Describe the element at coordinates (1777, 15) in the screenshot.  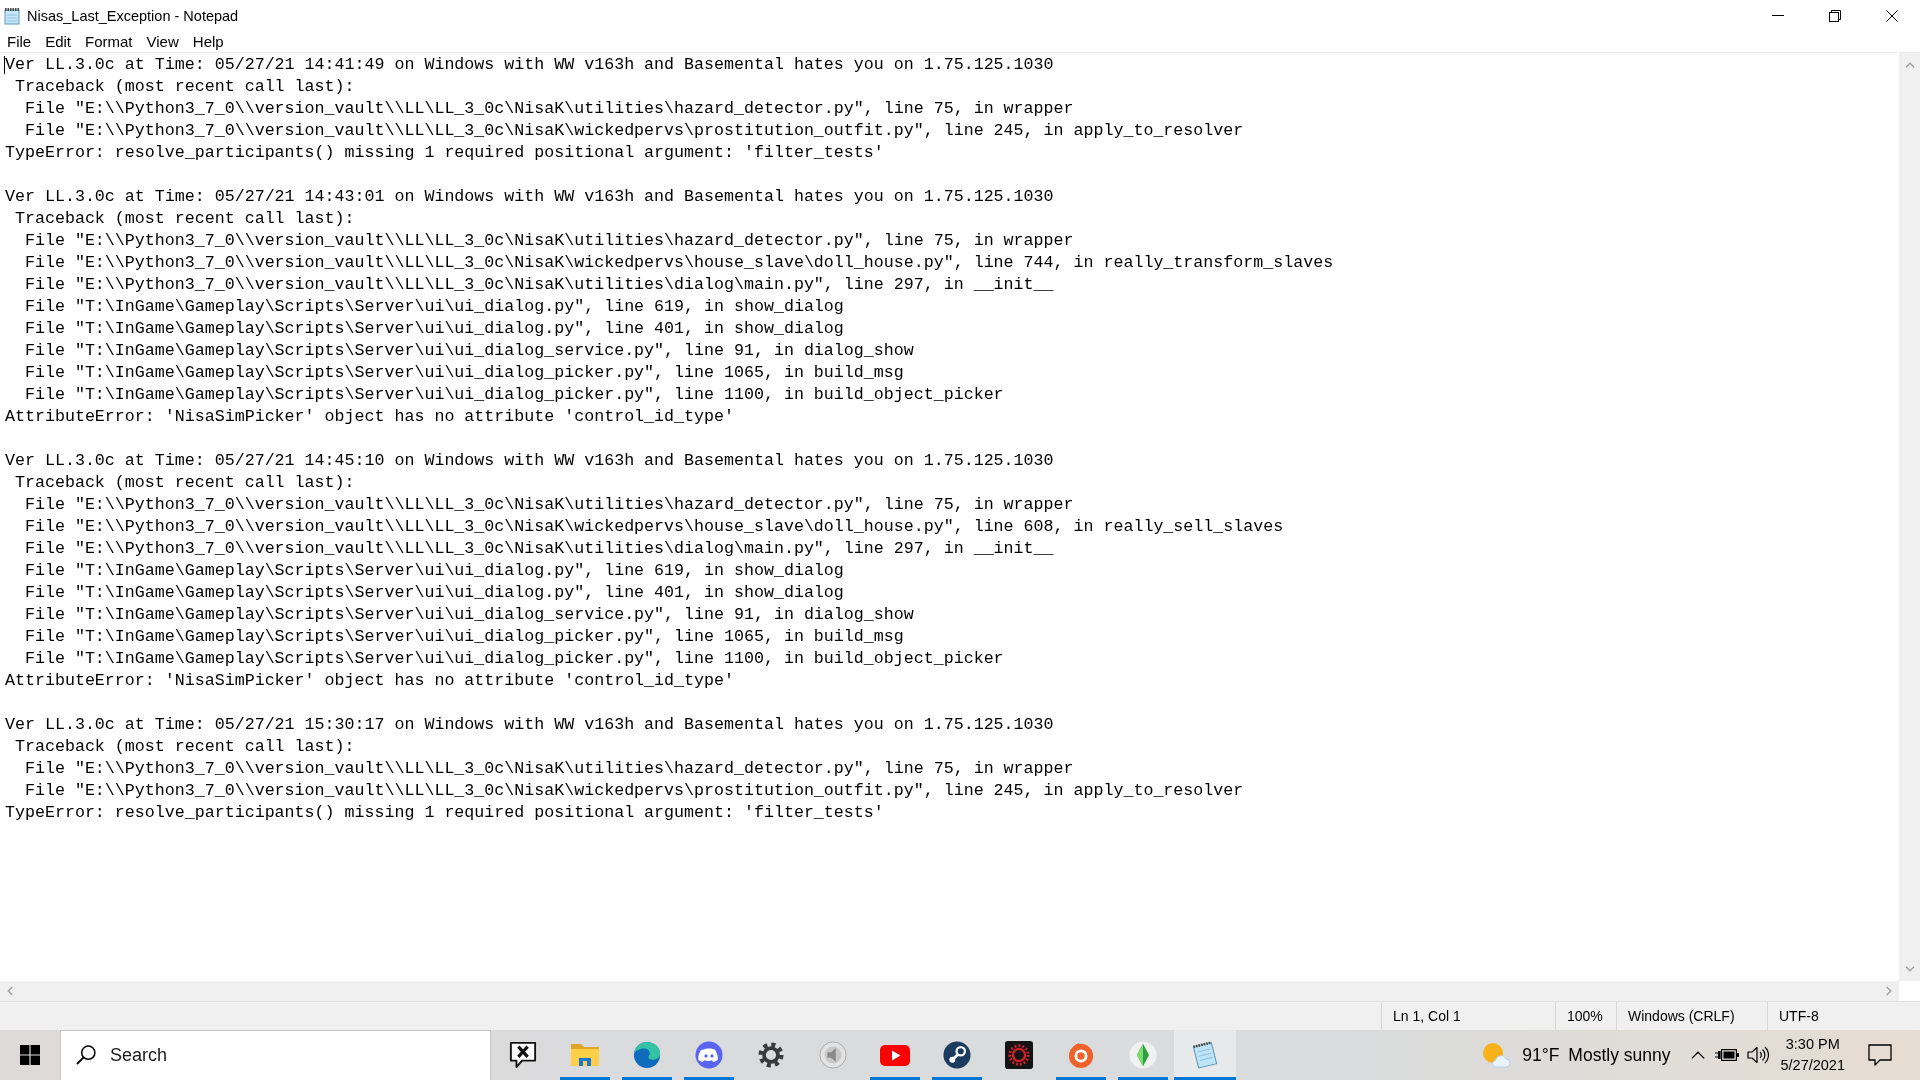
I see `minimize-icon` at that location.